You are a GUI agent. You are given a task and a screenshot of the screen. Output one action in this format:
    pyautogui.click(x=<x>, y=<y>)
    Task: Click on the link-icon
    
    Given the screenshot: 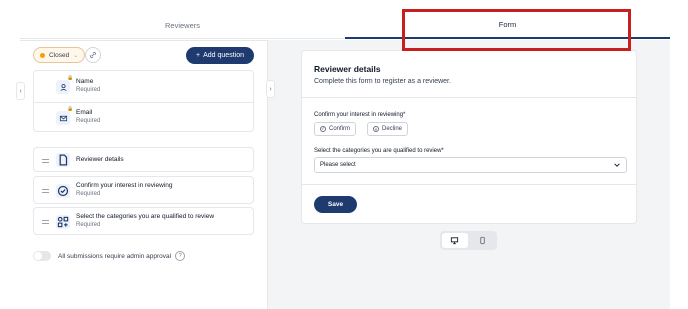 What is the action you would take?
    pyautogui.click(x=93, y=55)
    